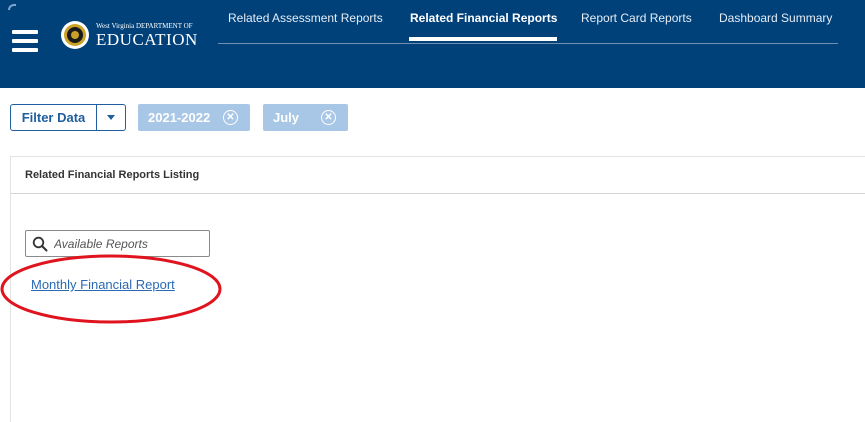 This screenshot has height=422, width=865. I want to click on logo-small-text: West Virginia DEPARTMENT OF, so click(144, 25).